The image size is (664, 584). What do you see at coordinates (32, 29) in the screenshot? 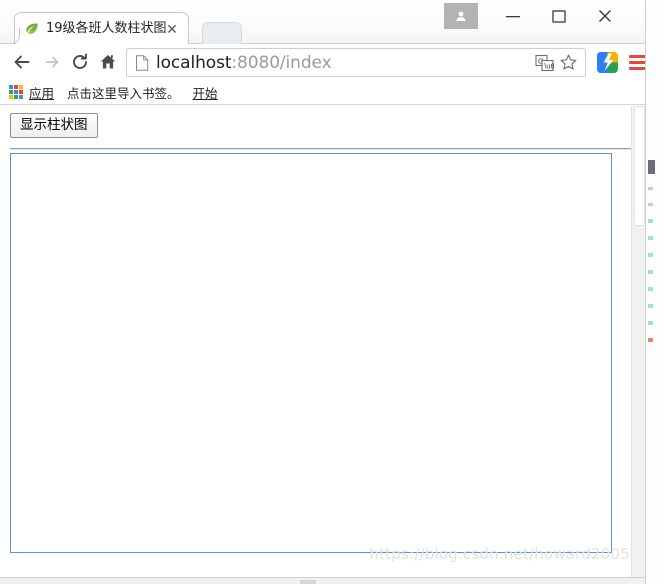
I see `green-leaf-icon` at bounding box center [32, 29].